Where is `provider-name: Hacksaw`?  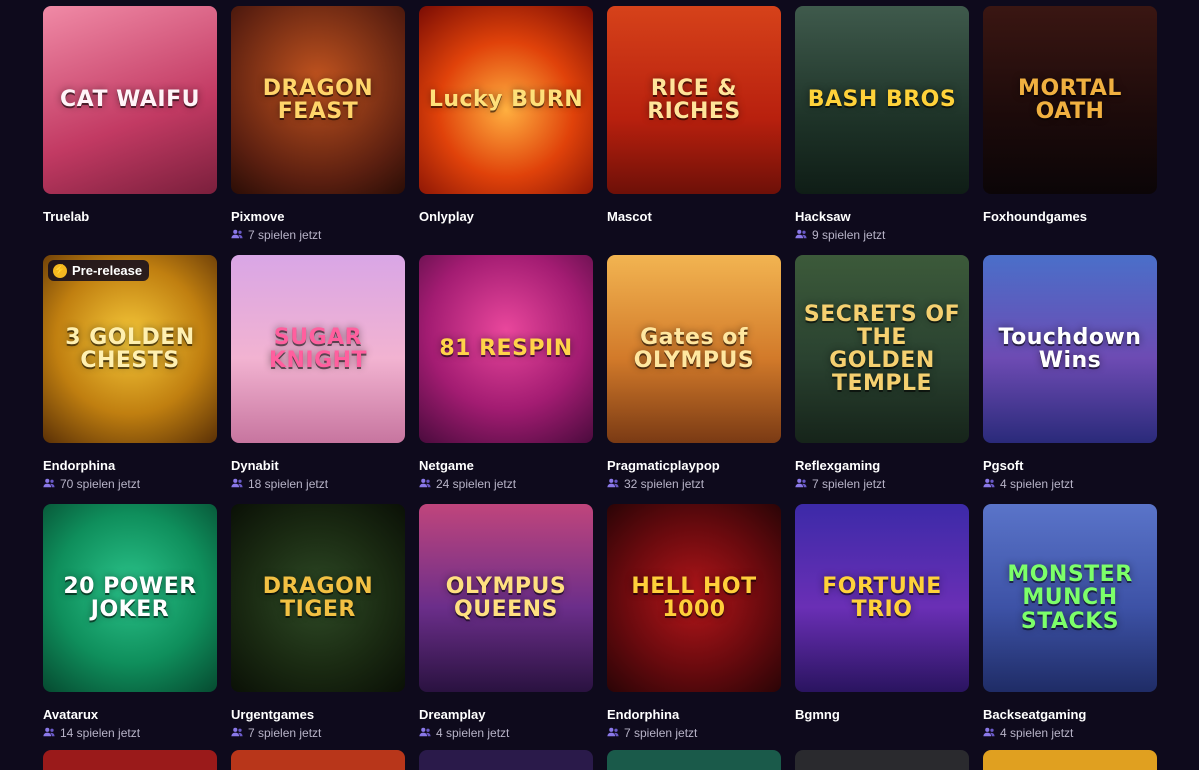 provider-name: Hacksaw is located at coordinates (882, 217).